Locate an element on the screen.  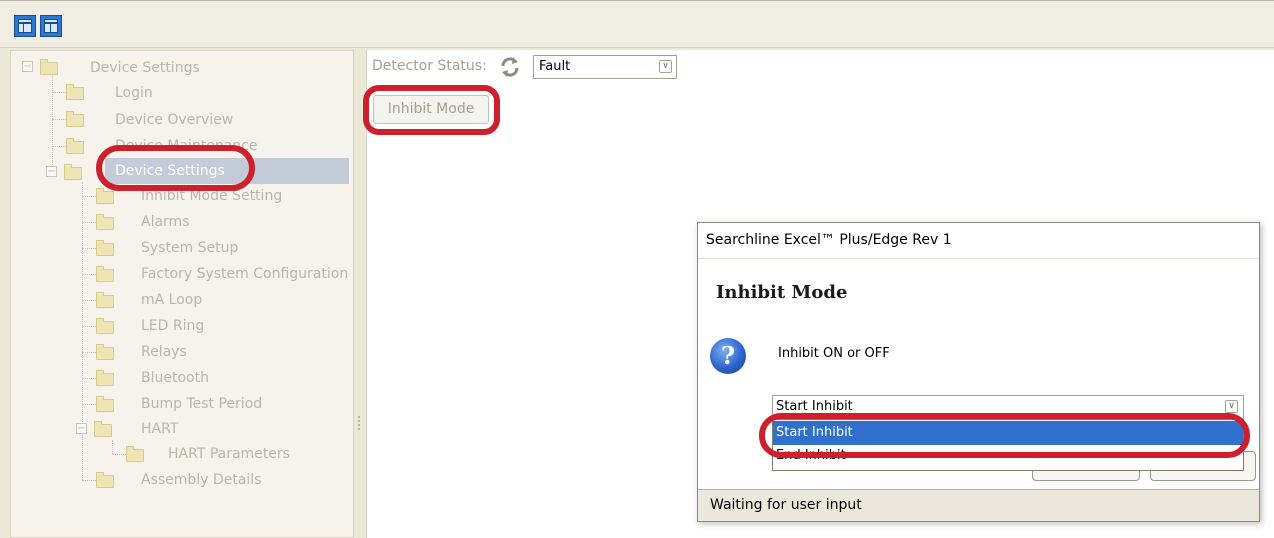
tree-item-hart: HART is located at coordinates (159, 429).